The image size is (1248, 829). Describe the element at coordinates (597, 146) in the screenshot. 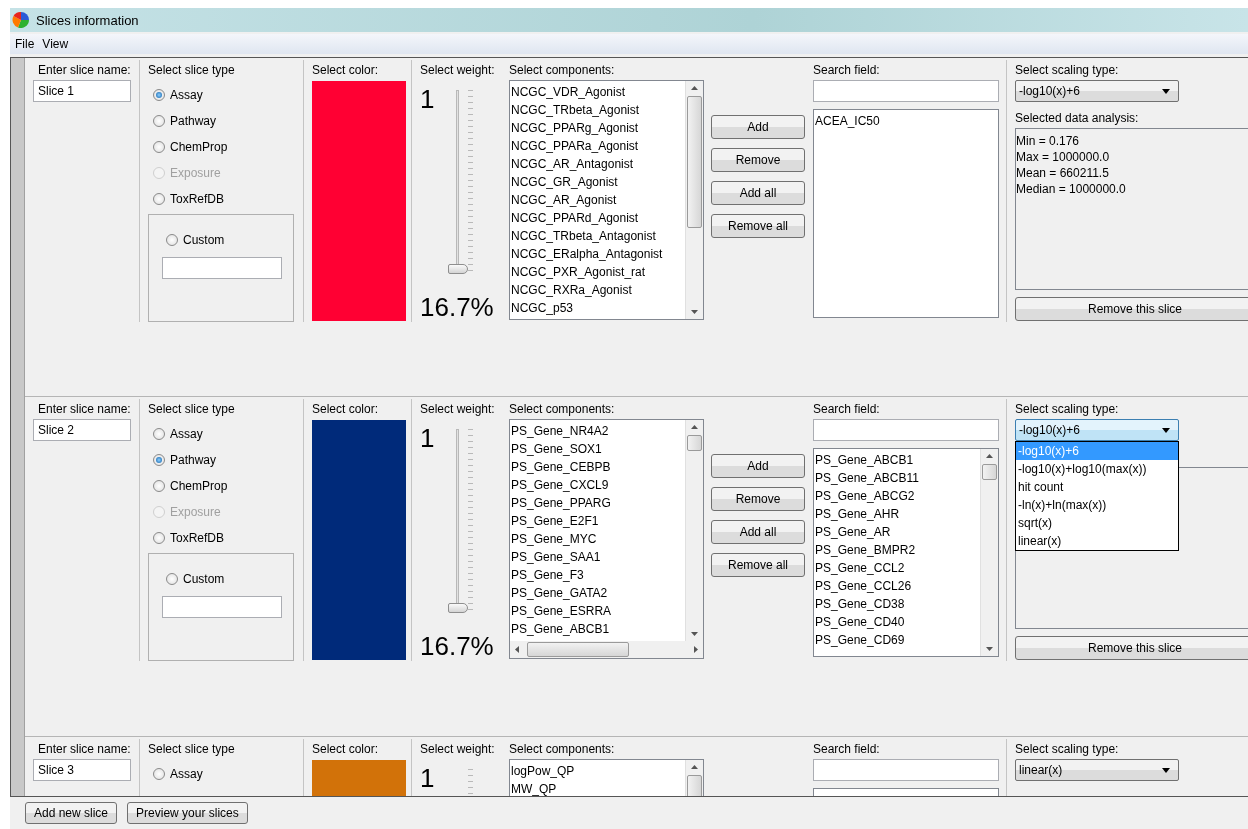

I see `list-item: NCGC_PPARa_Agonist` at that location.